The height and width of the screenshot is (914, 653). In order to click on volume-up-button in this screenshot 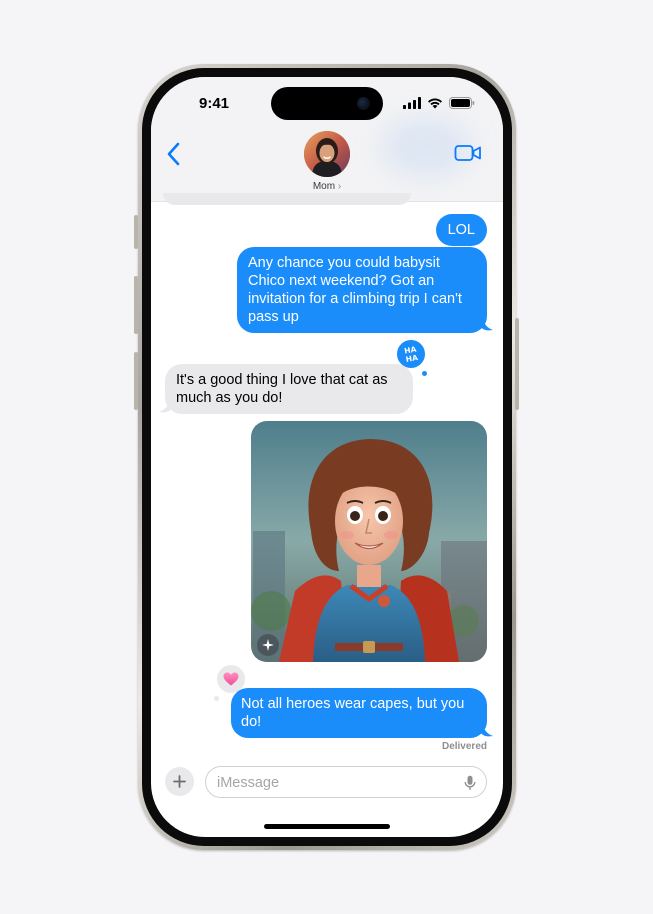, I will do `click(136, 305)`.